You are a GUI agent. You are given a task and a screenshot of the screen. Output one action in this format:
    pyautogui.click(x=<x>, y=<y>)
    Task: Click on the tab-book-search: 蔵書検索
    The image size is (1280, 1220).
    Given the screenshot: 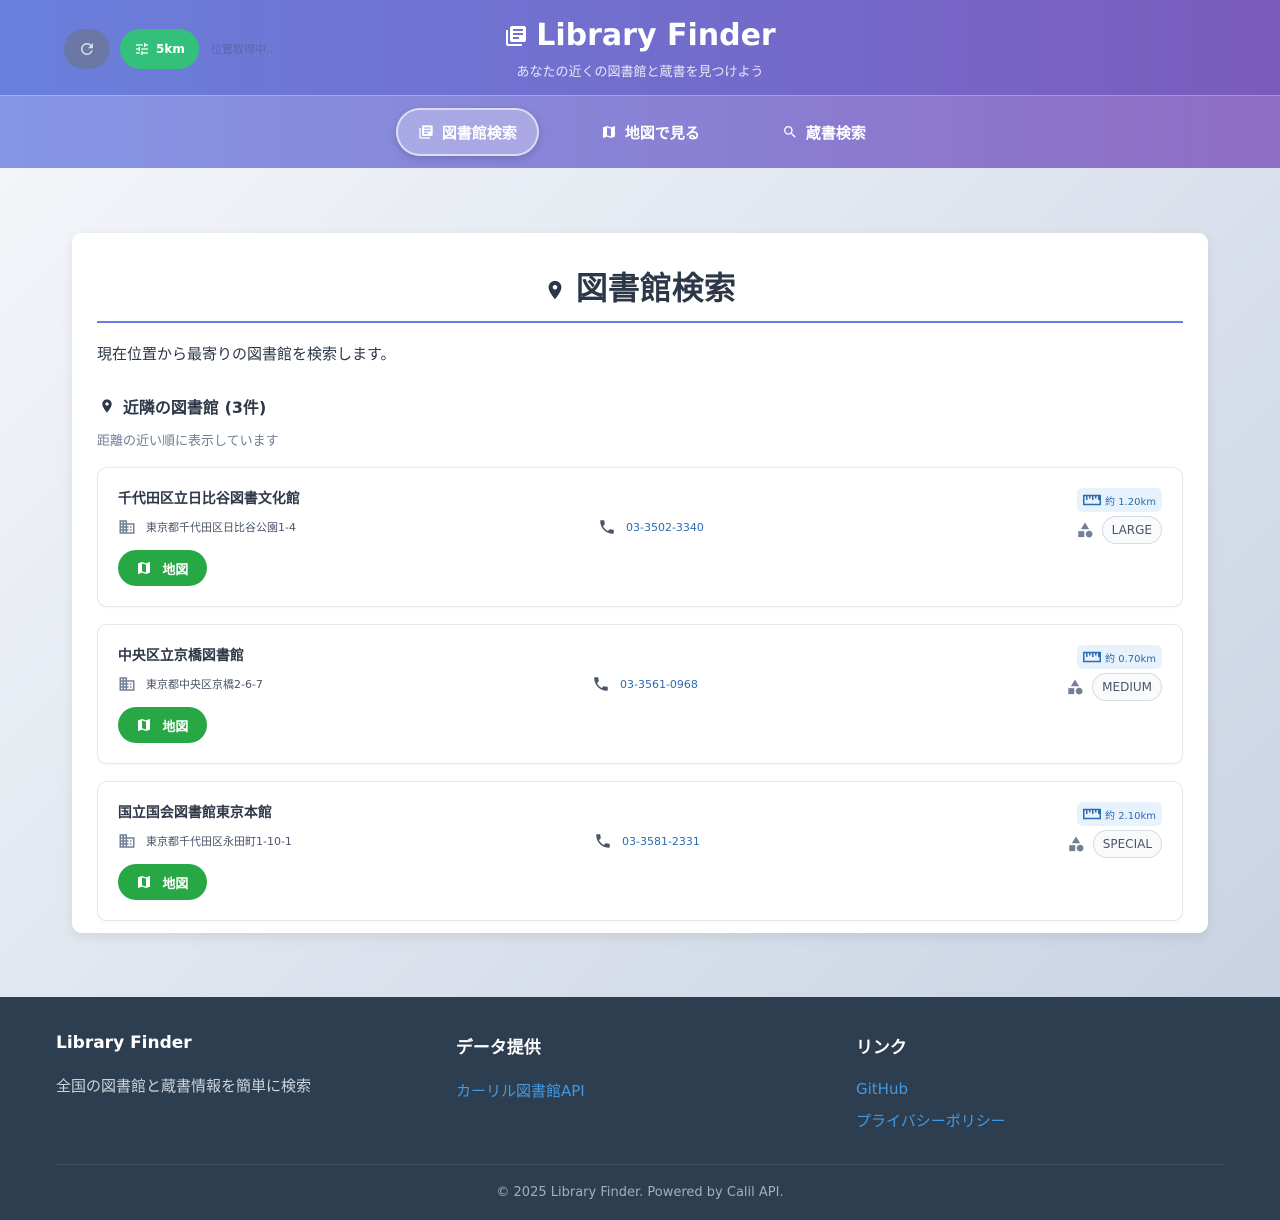 What is the action you would take?
    pyautogui.click(x=824, y=132)
    